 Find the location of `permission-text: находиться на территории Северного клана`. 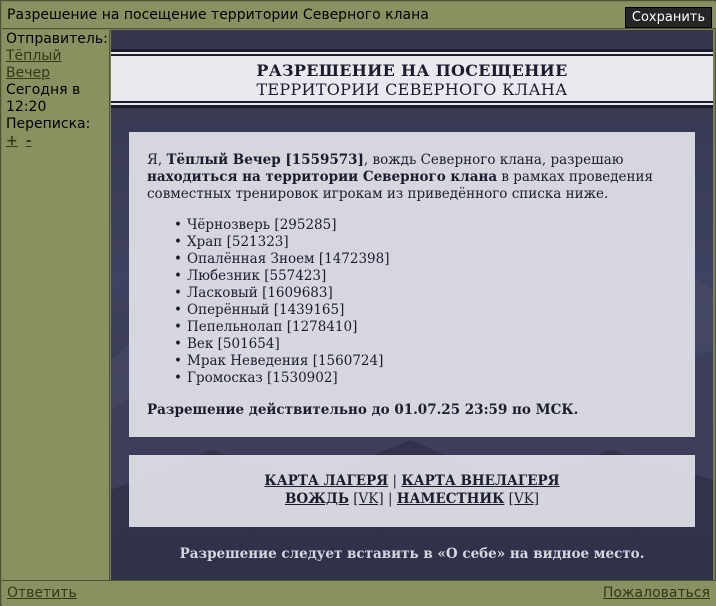

permission-text: находиться на территории Северного клана is located at coordinates (322, 177).